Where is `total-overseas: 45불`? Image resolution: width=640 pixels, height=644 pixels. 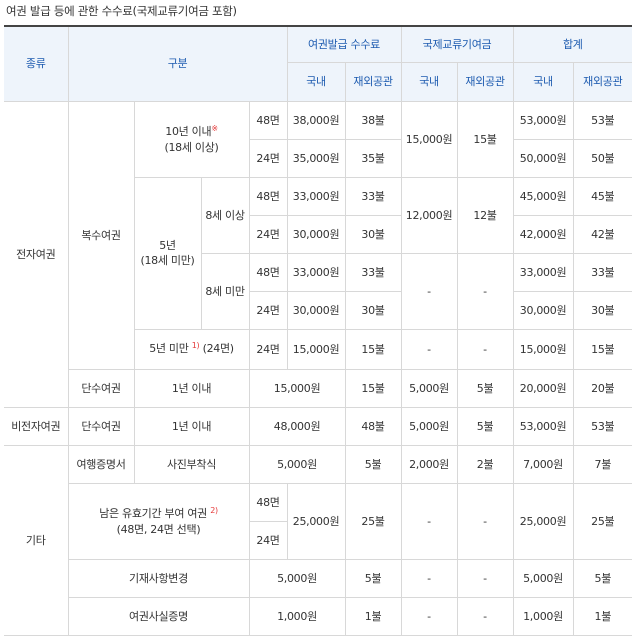 total-overseas: 45불 is located at coordinates (602, 196).